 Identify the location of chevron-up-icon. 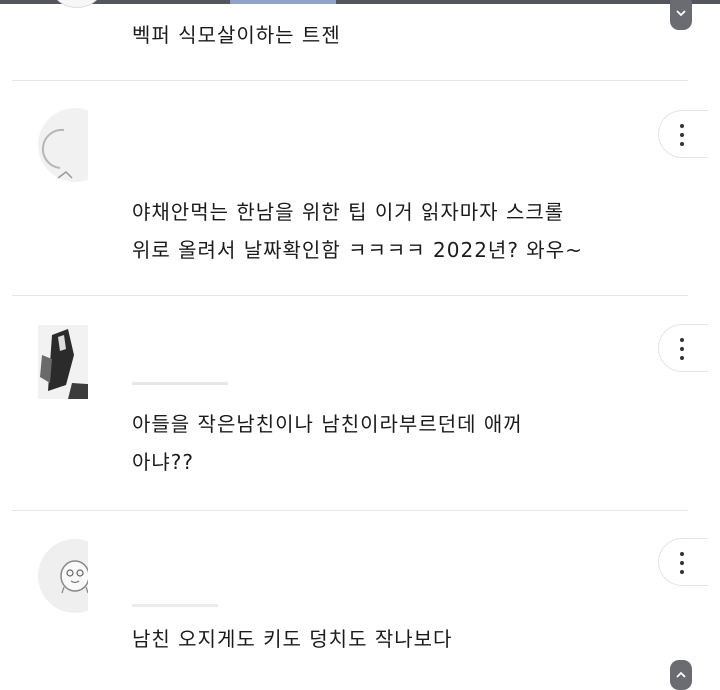
(681, 674).